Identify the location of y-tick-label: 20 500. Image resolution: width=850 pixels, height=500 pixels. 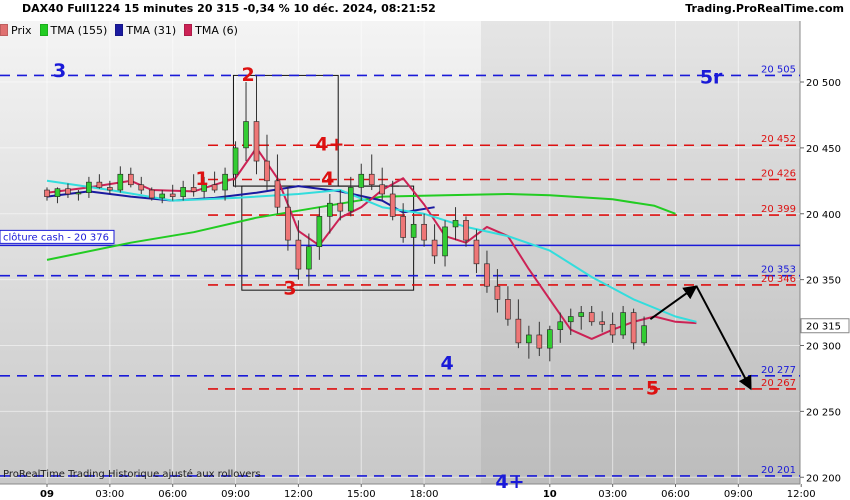
(823, 83).